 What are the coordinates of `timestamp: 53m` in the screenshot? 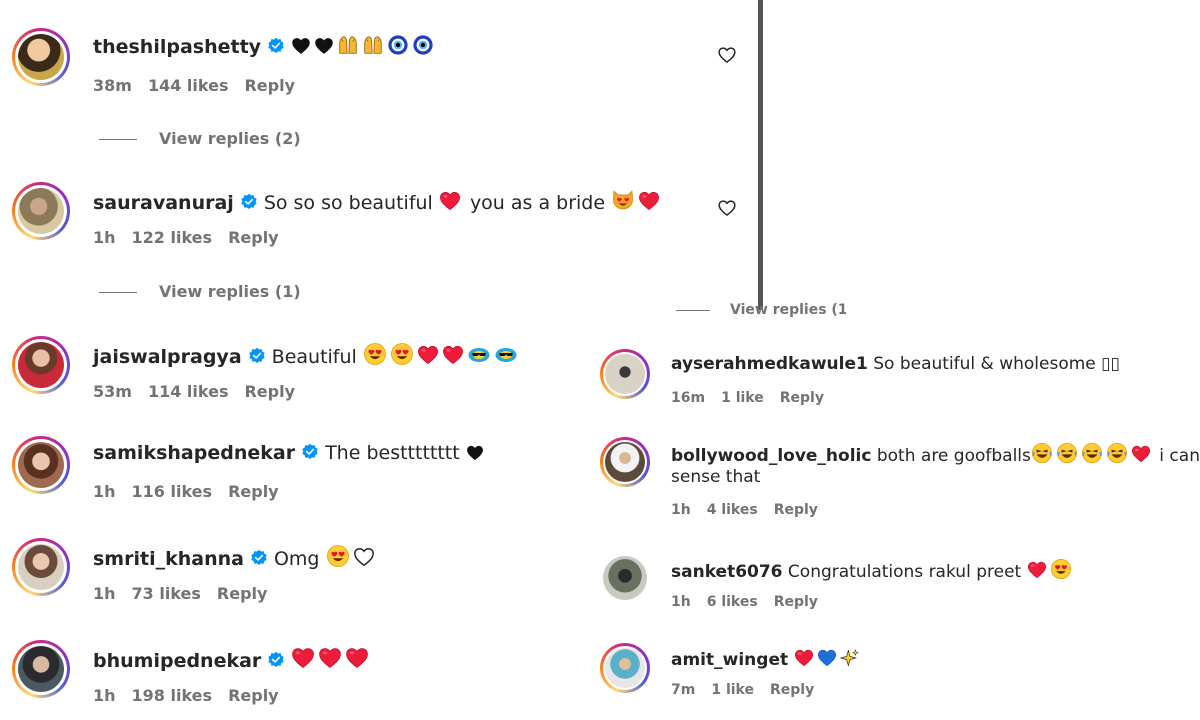 It's located at (112, 391).